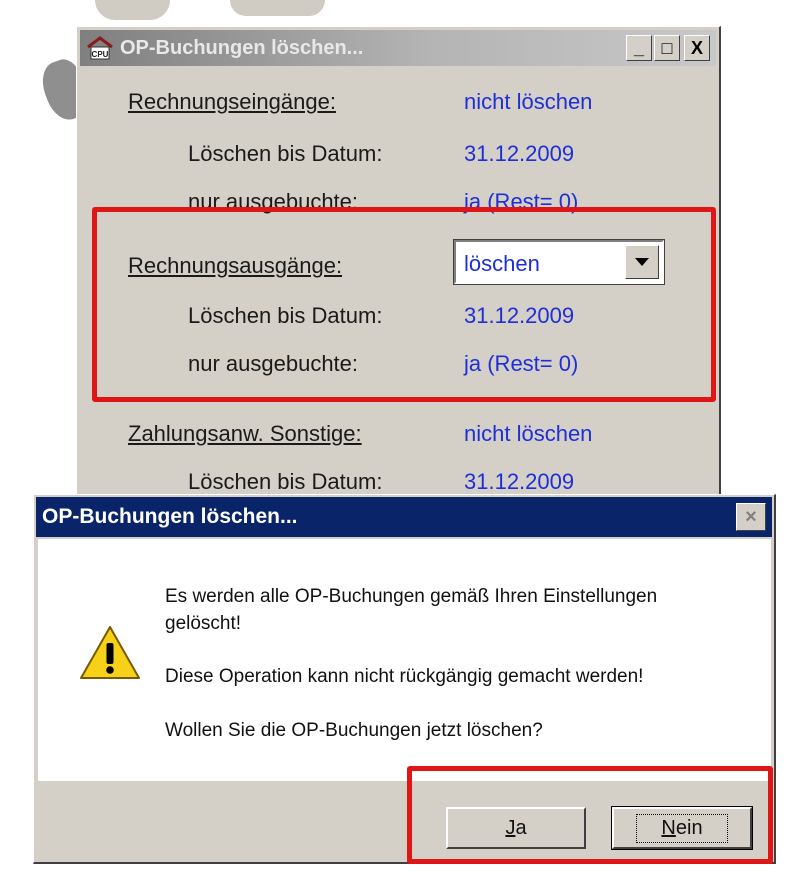 The height and width of the screenshot is (877, 795). What do you see at coordinates (590, 815) in the screenshot?
I see `highlight-box-buttons` at bounding box center [590, 815].